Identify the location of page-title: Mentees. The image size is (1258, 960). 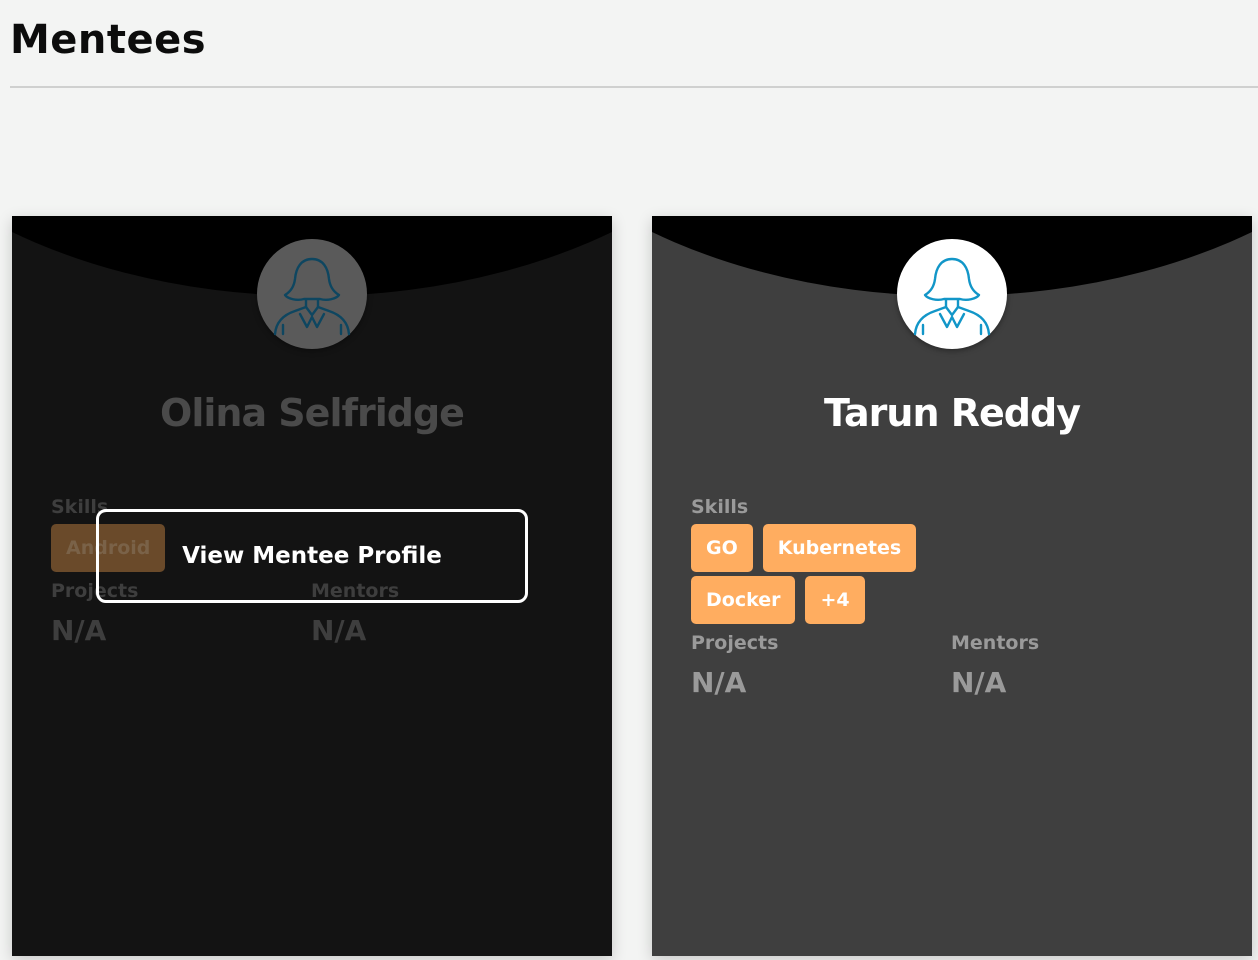
(108, 40).